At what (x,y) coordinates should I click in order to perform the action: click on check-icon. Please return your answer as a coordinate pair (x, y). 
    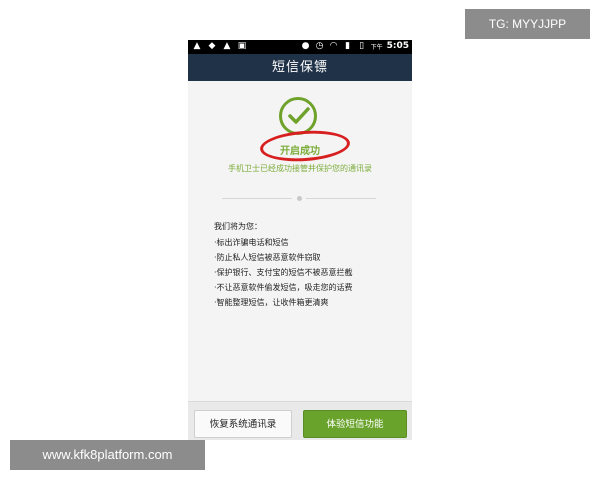
    Looking at the image, I should click on (298, 116).